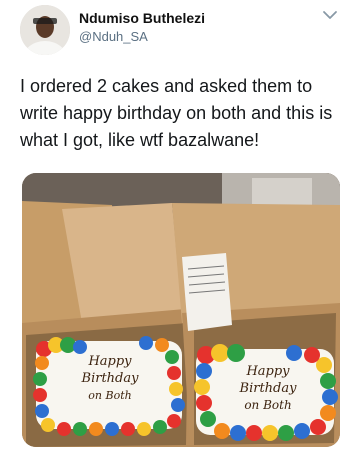 This screenshot has height=451, width=356. I want to click on chevron-down-icon, so click(330, 15).